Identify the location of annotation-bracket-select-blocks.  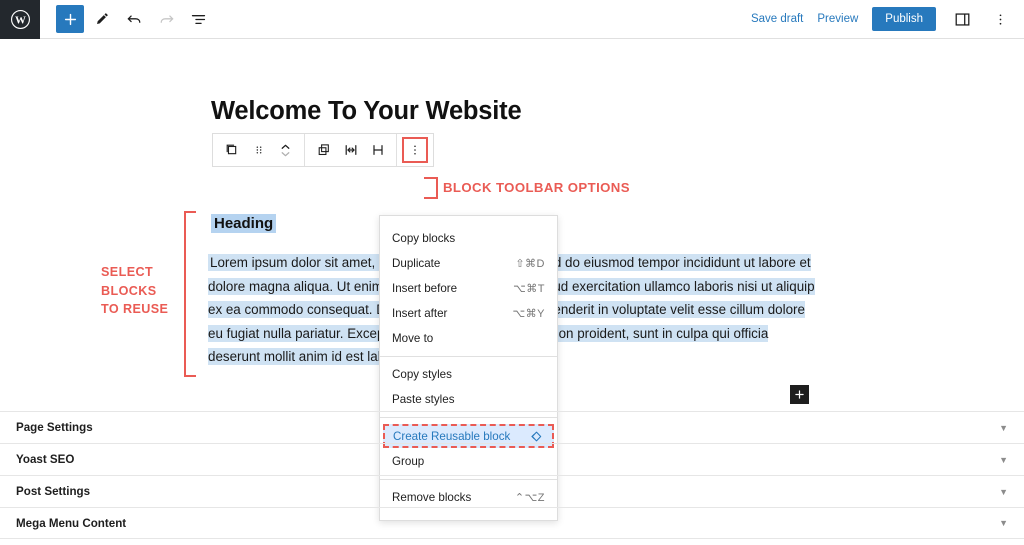
(190, 294).